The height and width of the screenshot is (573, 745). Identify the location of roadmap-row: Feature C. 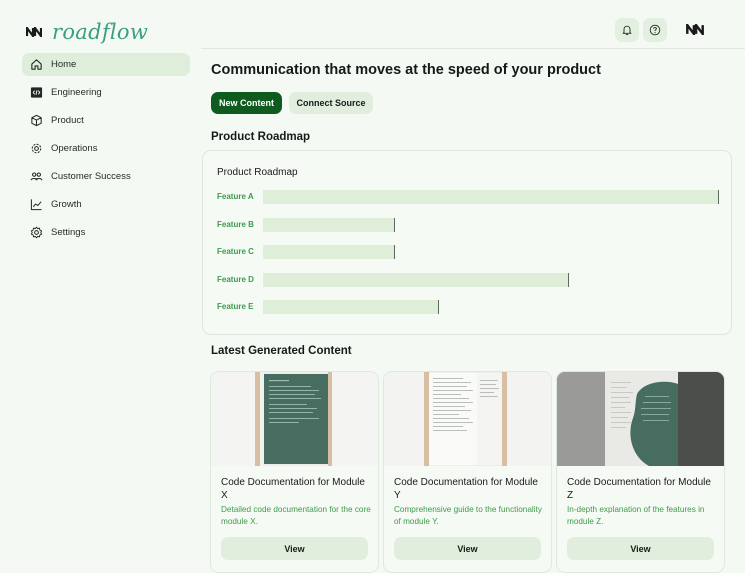
(467, 252).